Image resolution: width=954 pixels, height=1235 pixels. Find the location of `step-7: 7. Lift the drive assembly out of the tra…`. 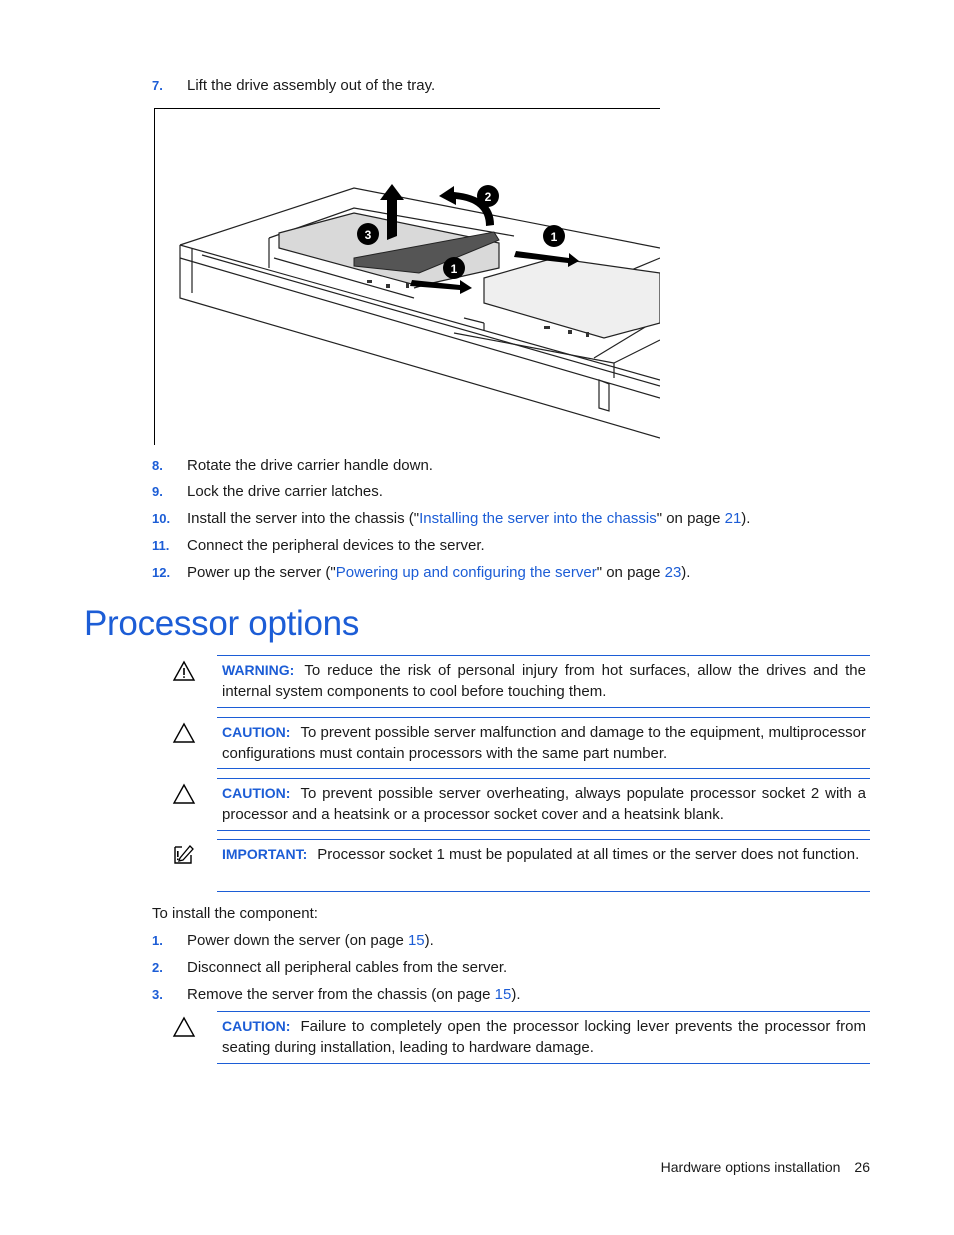

step-7: 7. Lift the drive assembly out of the tra… is located at coordinates (293, 86).